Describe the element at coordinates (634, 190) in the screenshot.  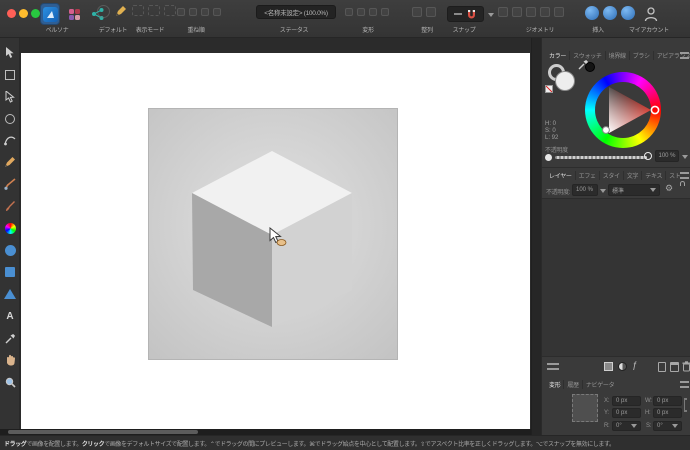
I see `blend-mode-dropdown: 標準` at that location.